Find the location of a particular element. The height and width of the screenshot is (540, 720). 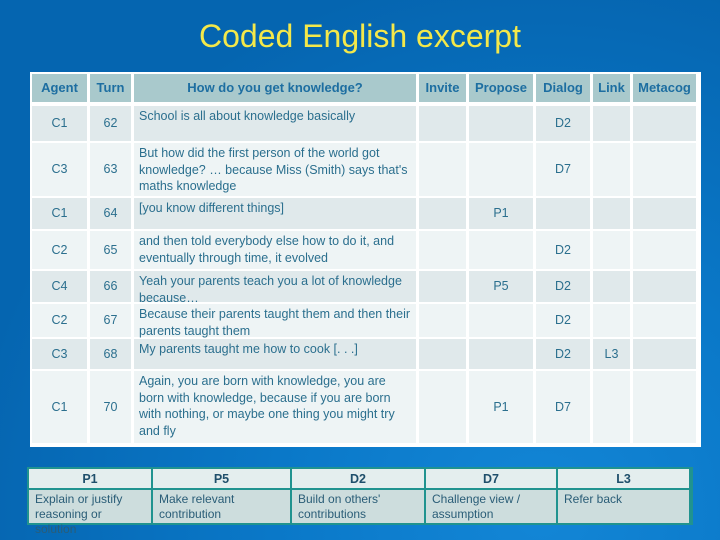

table-cell-agent-text: C4 is located at coordinates (59, 286).